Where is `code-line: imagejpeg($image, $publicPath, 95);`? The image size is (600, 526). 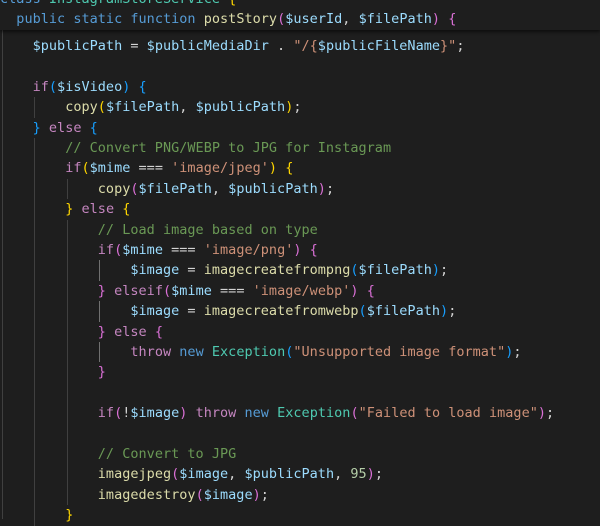 code-line: imagejpeg($image, $publicPath, 95); is located at coordinates (191, 474).